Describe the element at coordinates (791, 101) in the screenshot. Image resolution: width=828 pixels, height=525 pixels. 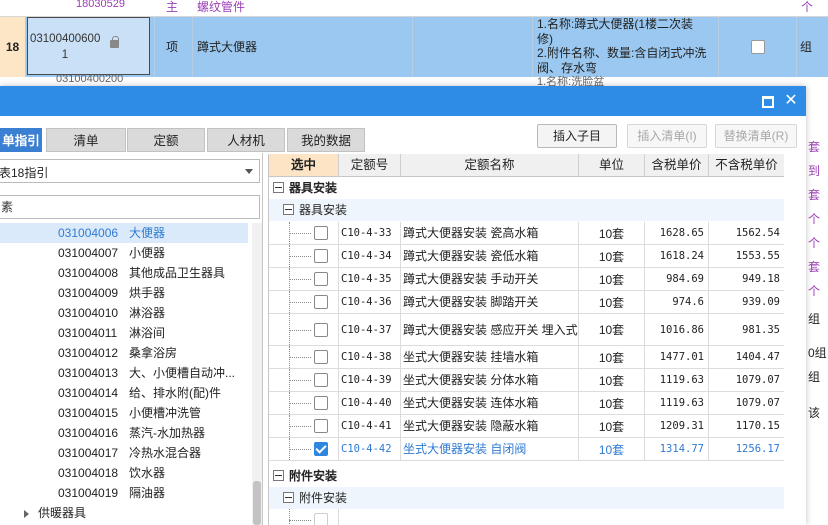
I see `close-icon: ✕` at that location.